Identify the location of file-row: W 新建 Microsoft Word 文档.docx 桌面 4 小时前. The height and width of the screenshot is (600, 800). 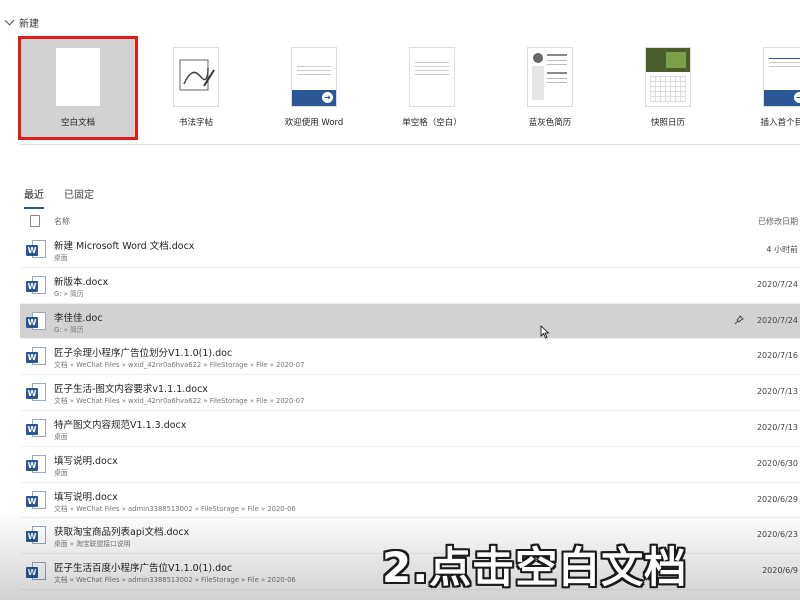
(410, 250).